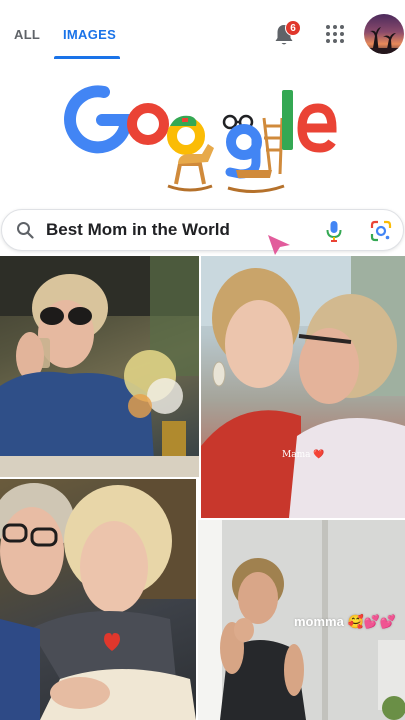 This screenshot has width=405, height=720. I want to click on tab-all: ALL, so click(27, 34).